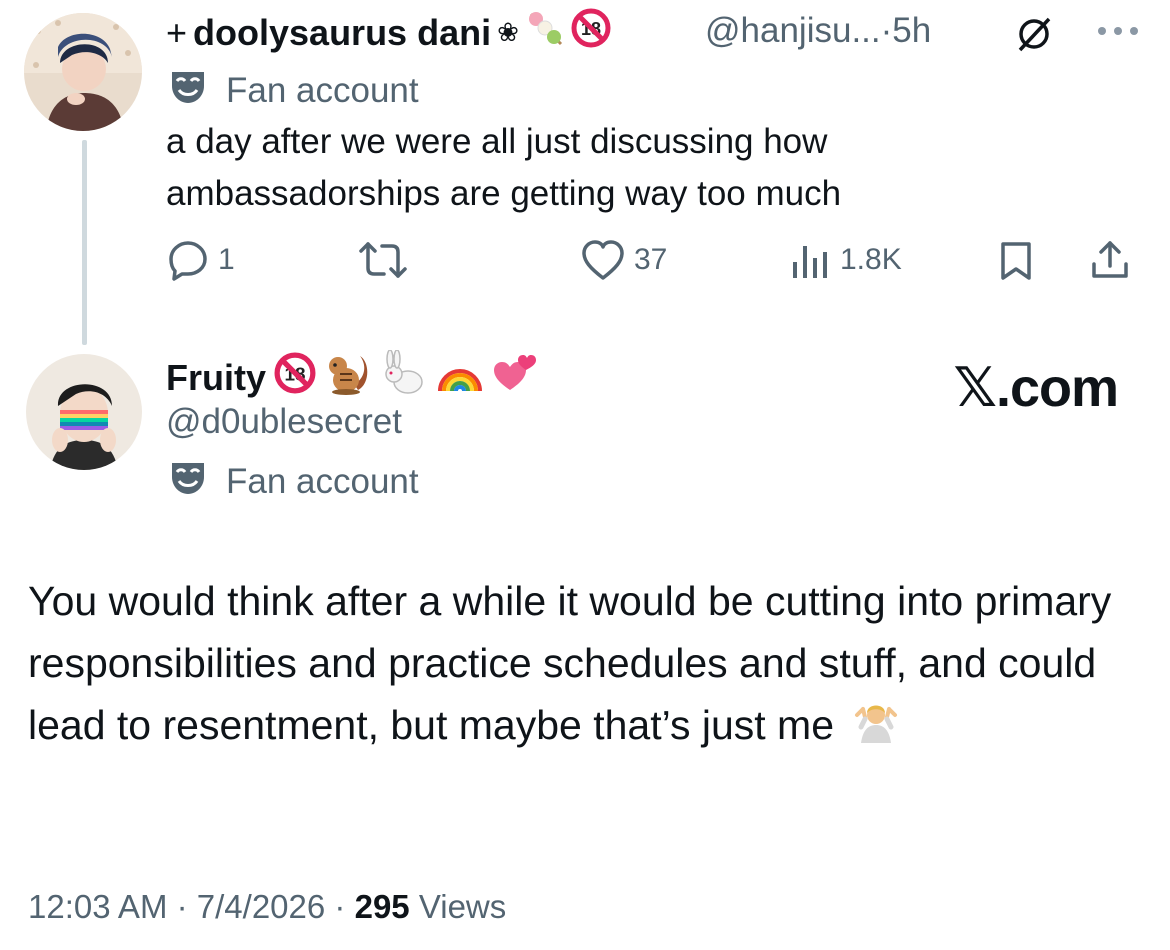 The image size is (1170, 950). I want to click on views-button: 1.8K, so click(845, 260).